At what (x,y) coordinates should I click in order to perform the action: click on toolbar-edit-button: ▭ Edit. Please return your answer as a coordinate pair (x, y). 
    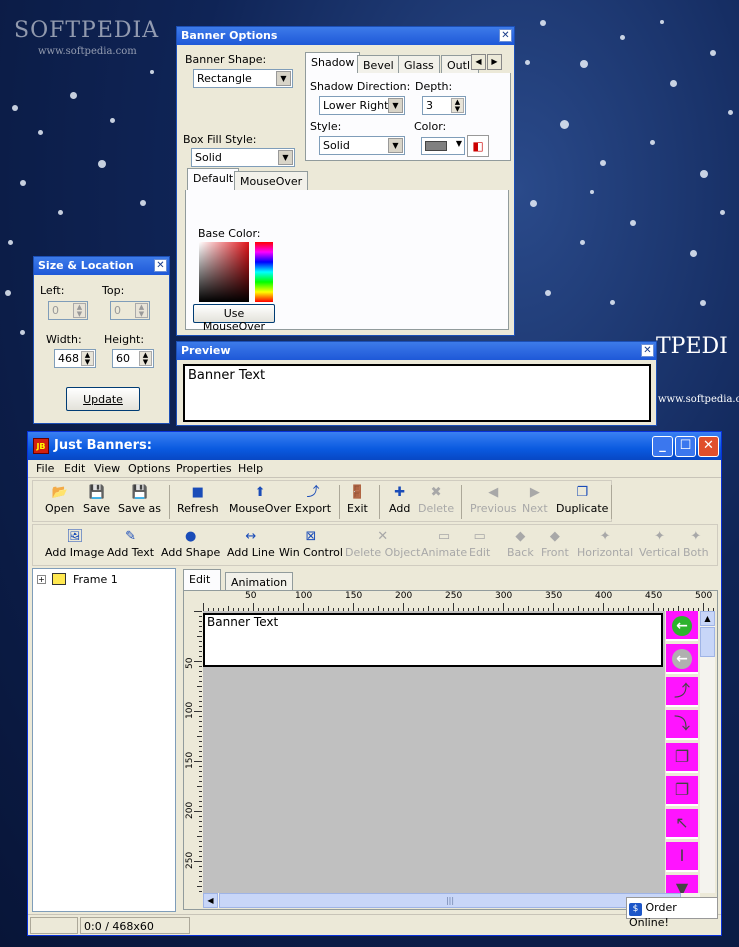
    Looking at the image, I should click on (479, 544).